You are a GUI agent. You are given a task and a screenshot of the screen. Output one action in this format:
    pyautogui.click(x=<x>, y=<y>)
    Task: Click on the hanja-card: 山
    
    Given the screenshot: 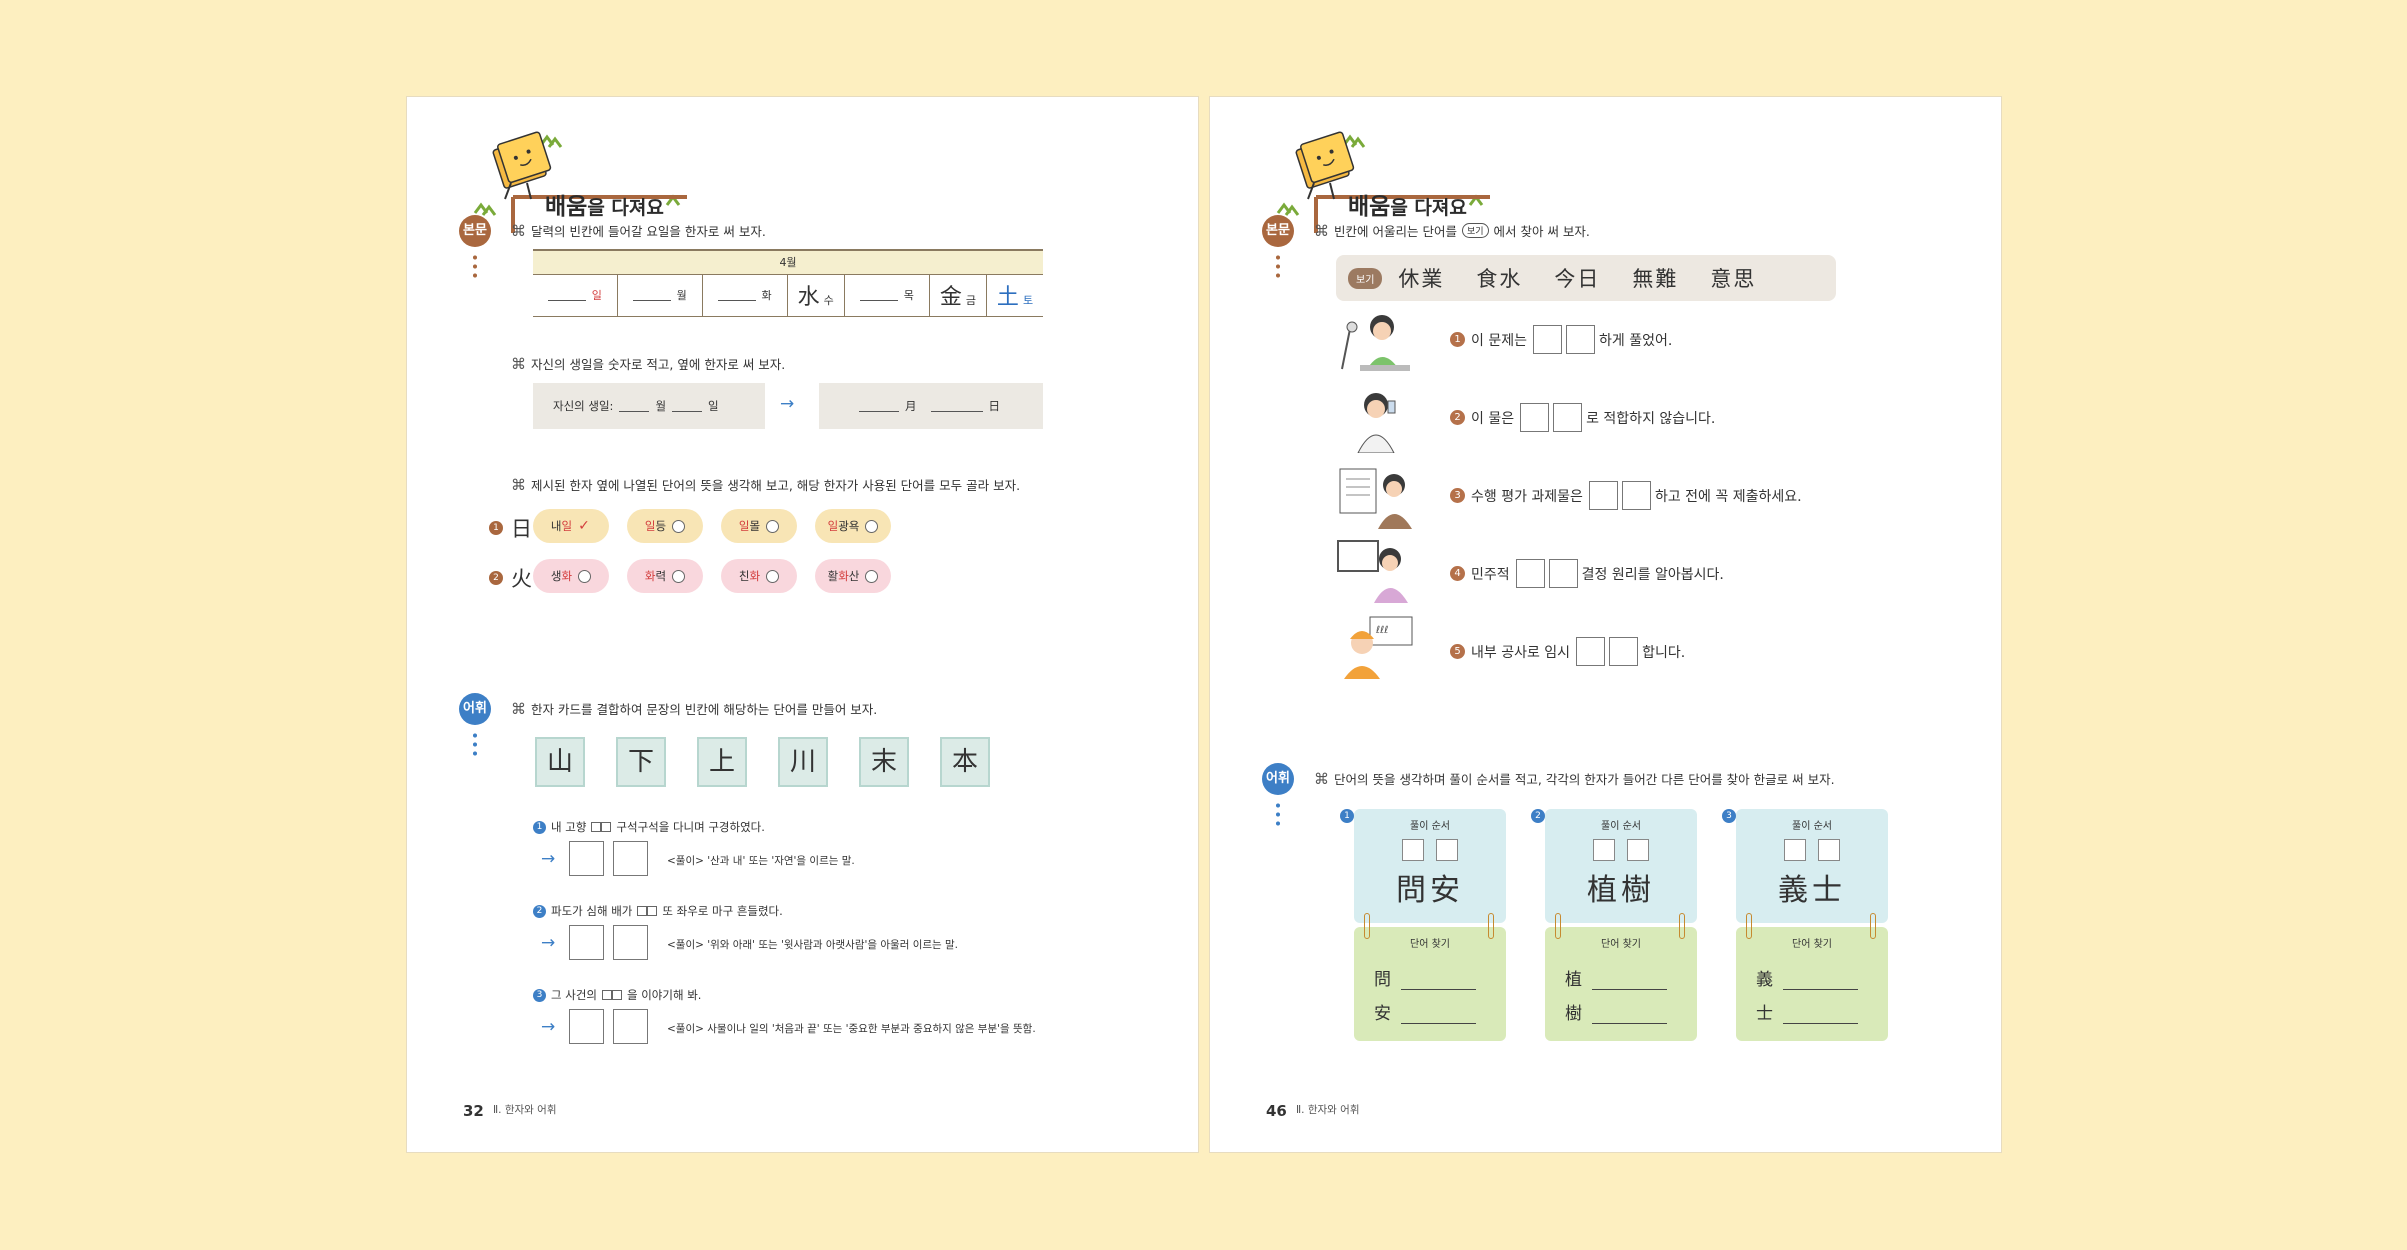 What is the action you would take?
    pyautogui.click(x=560, y=762)
    